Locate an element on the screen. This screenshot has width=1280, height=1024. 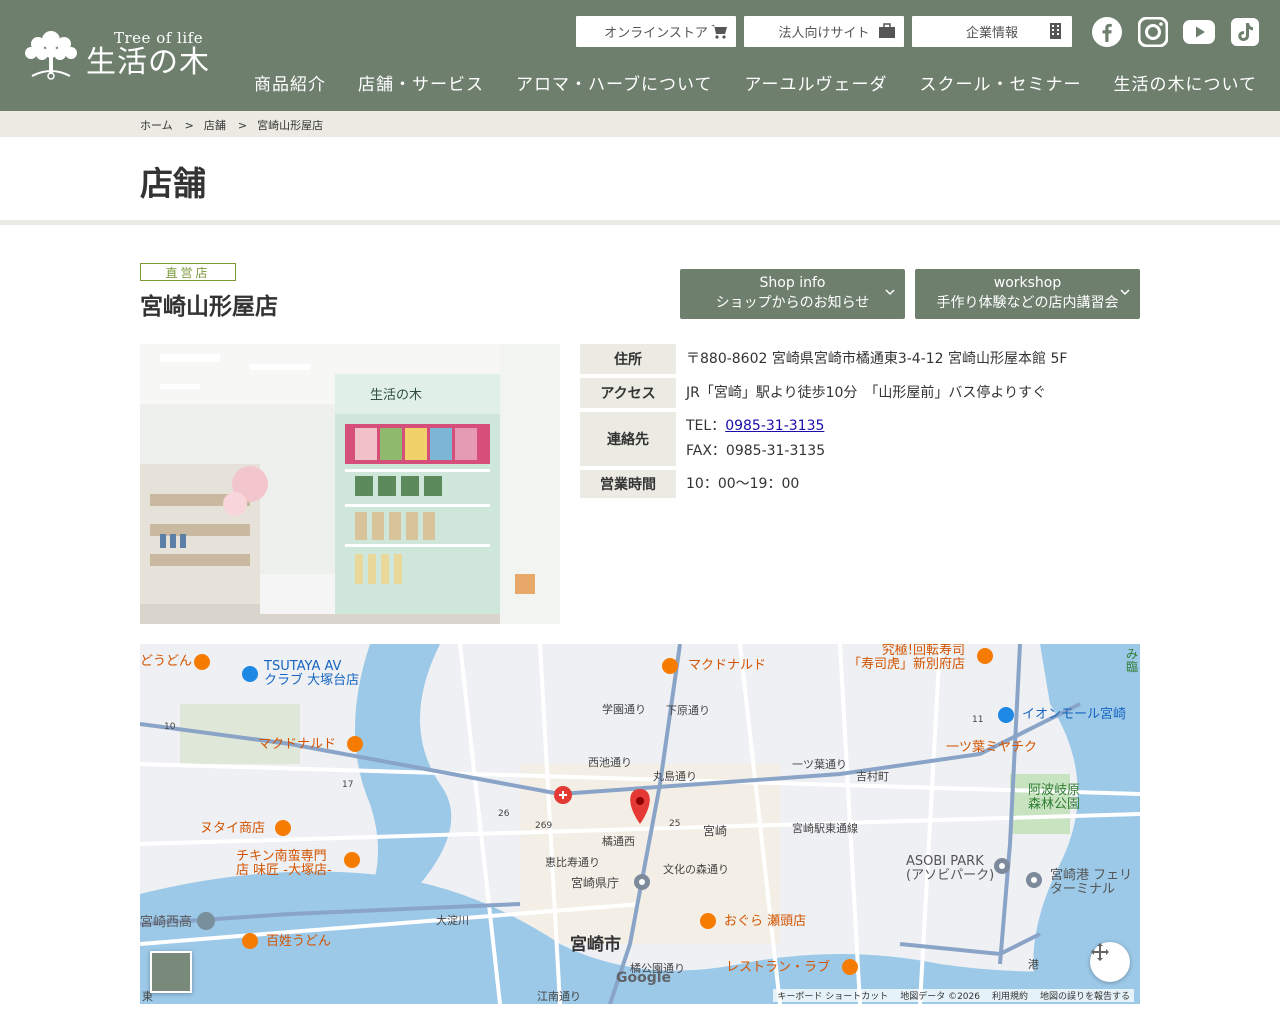
top-links: オンラインストア 法人向けサイト 企業情報 is located at coordinates (824, 31).